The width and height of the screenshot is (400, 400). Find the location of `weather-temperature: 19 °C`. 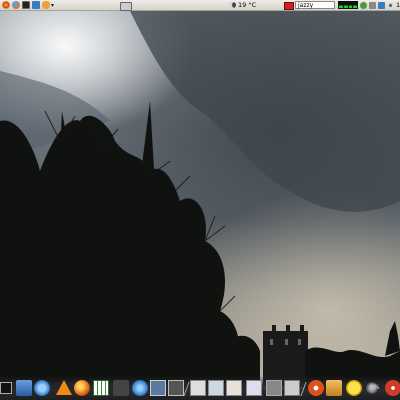

weather-temperature: 19 °C is located at coordinates (247, 5).